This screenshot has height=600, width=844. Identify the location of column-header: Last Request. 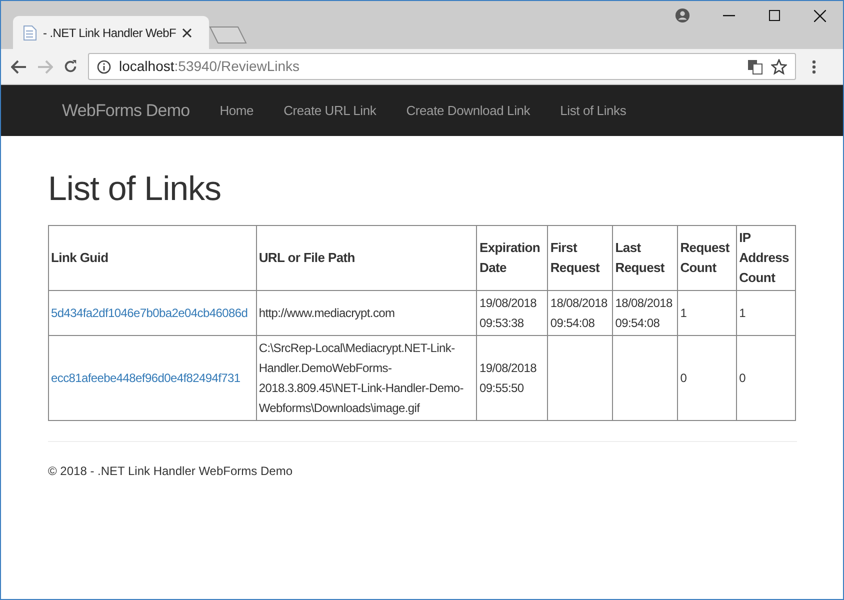
(645, 258).